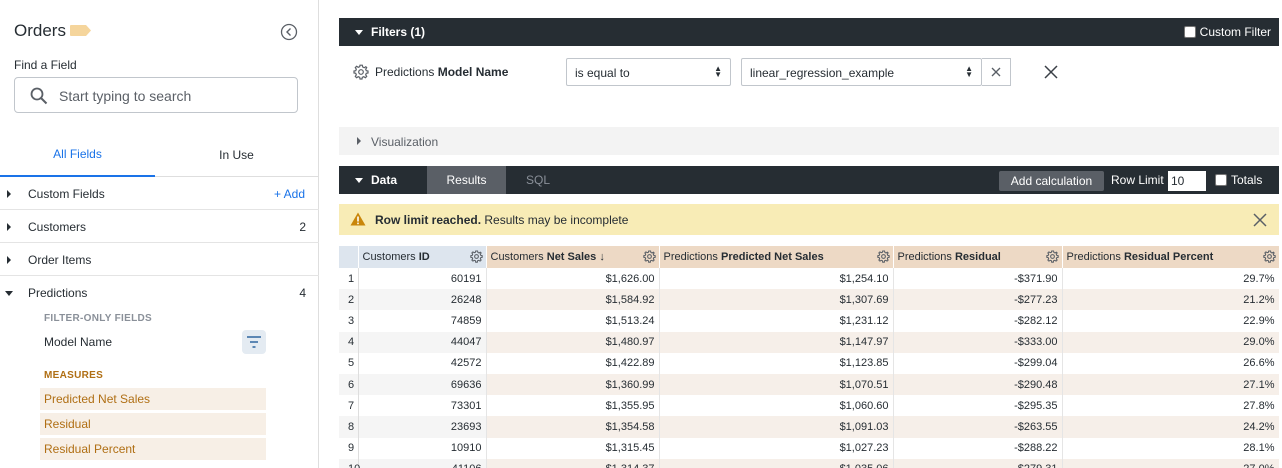  Describe the element at coordinates (776, 463) in the screenshot. I see `table-cell: $1,035.06` at that location.